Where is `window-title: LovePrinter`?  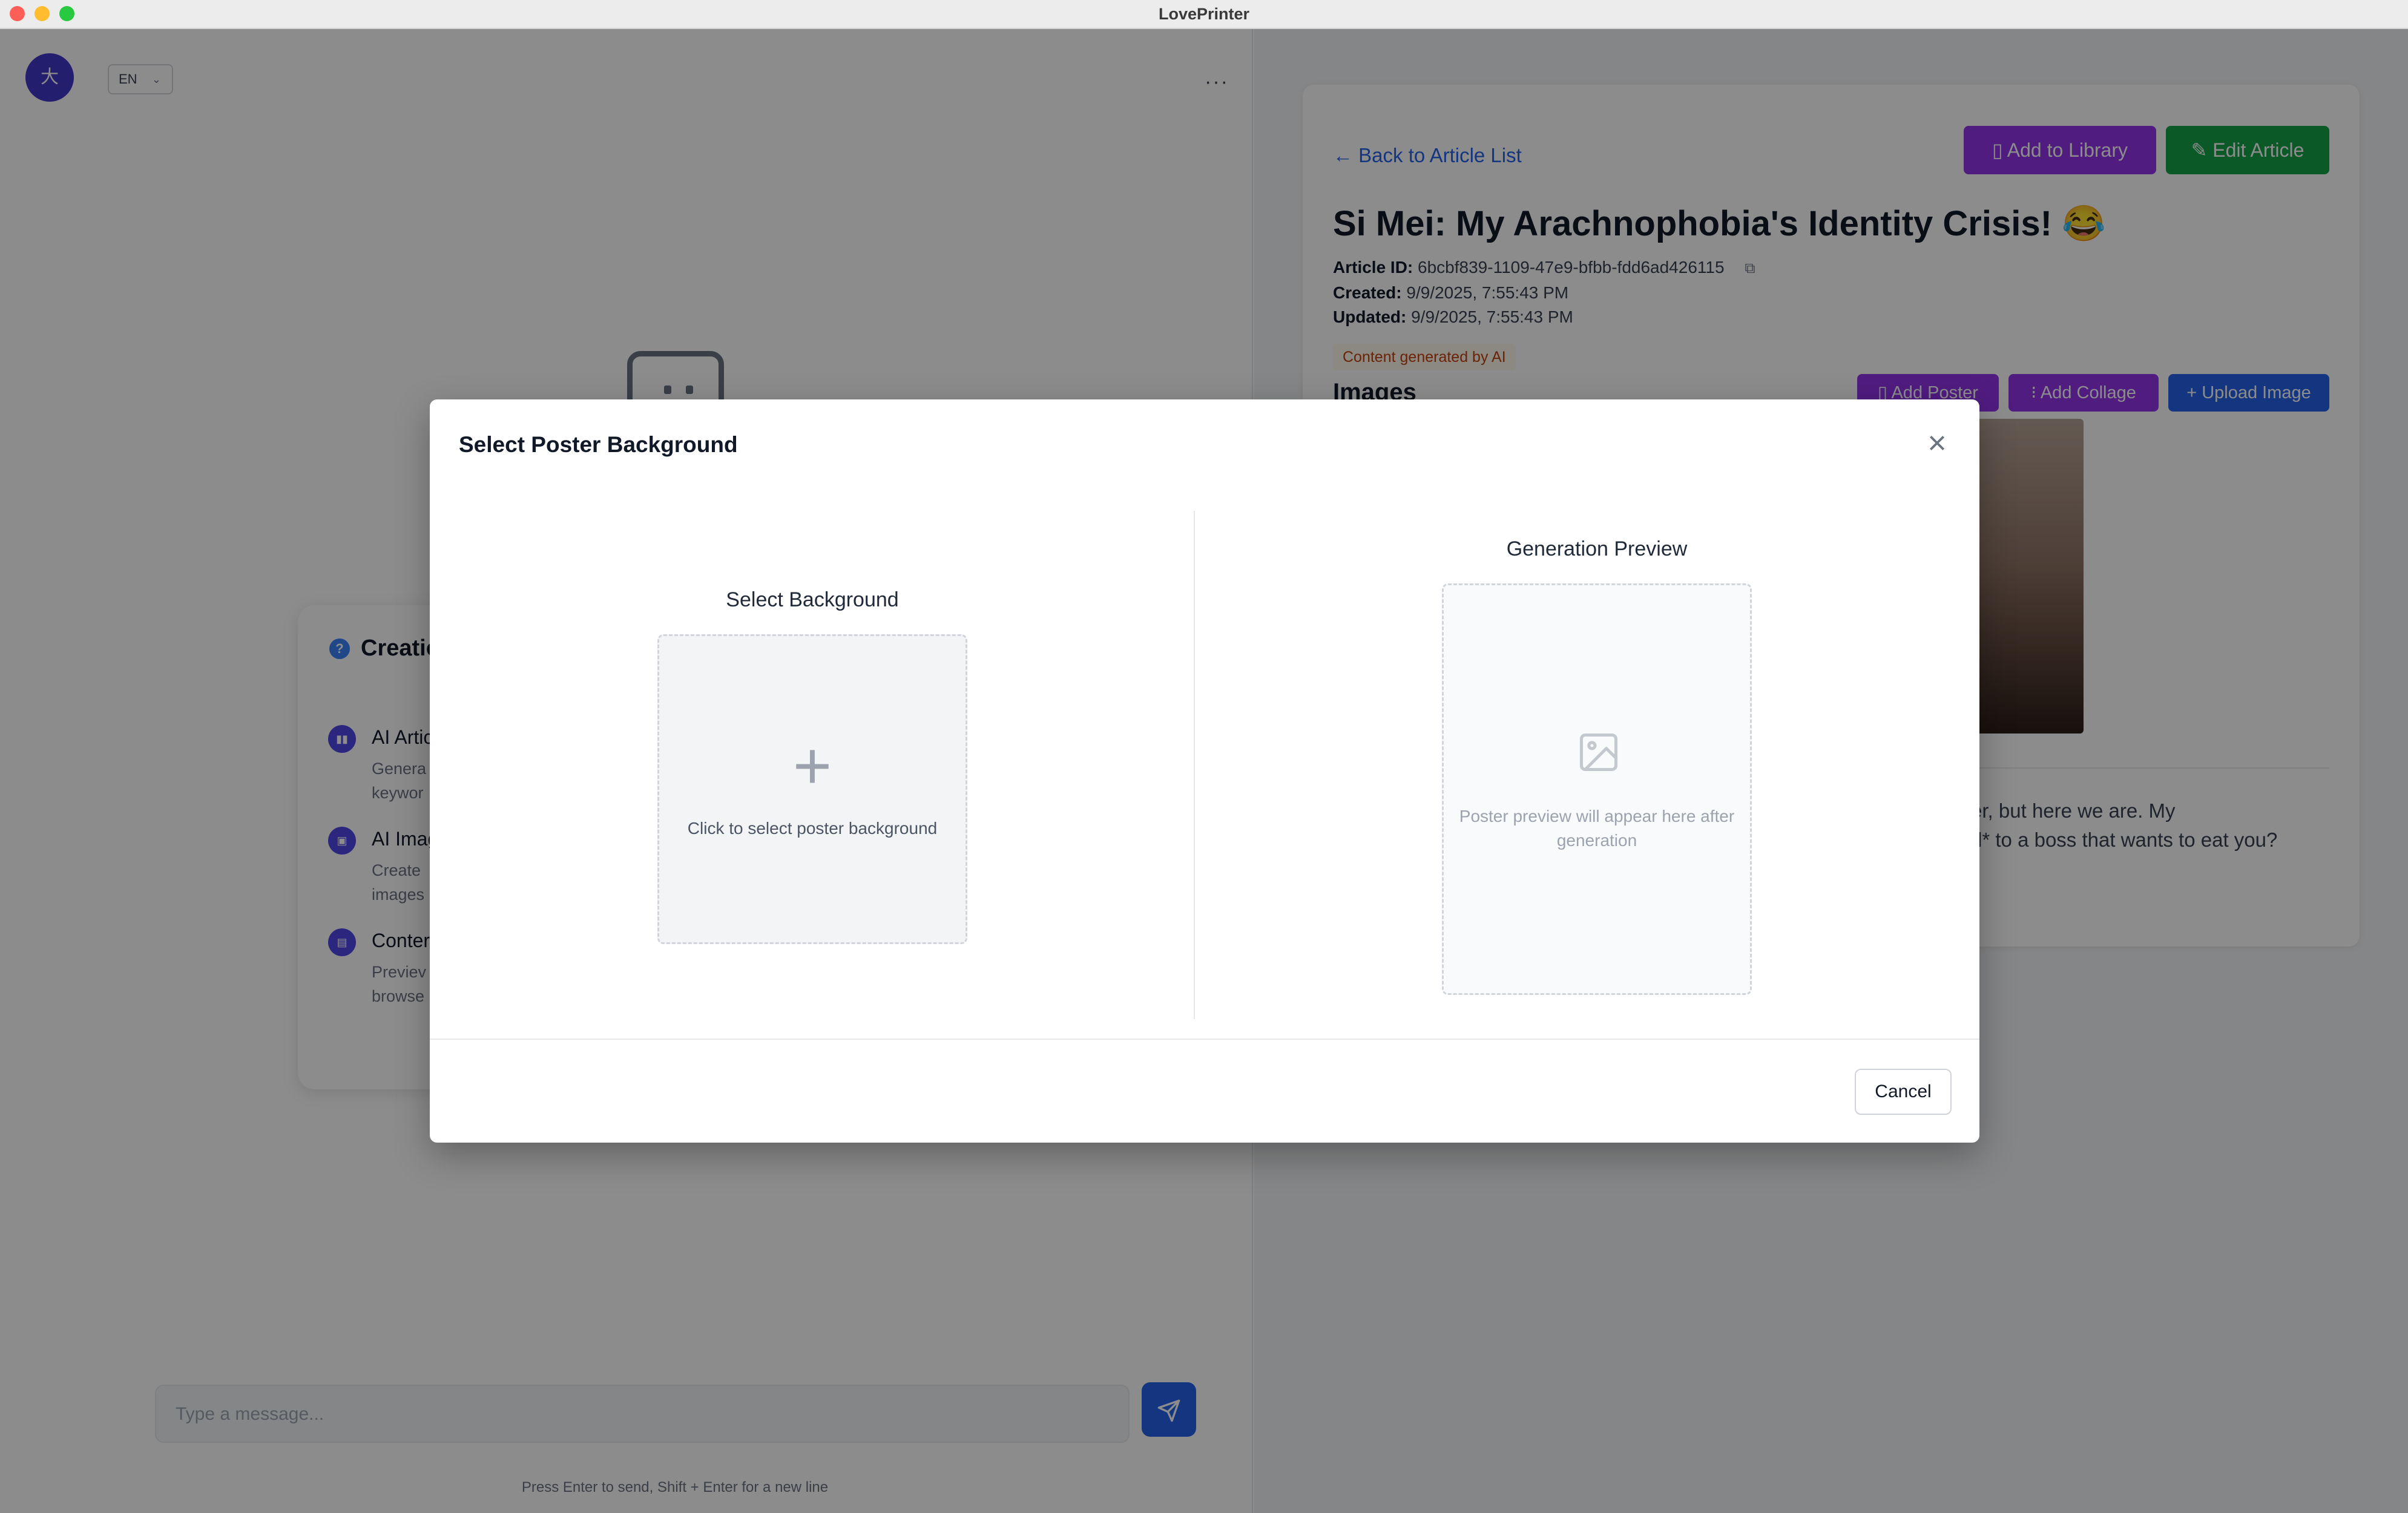 window-title: LovePrinter is located at coordinates (1204, 14).